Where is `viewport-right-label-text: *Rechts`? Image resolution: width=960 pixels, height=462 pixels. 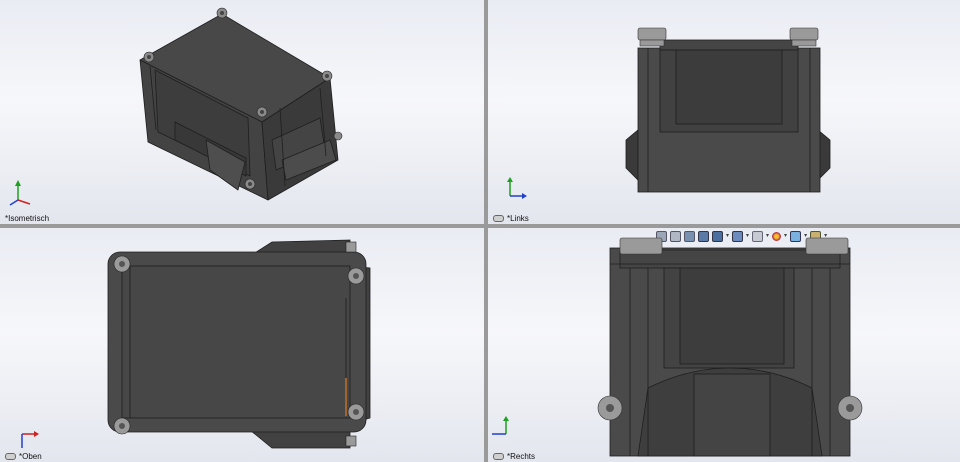
viewport-right-label-text: *Rechts is located at coordinates (521, 456).